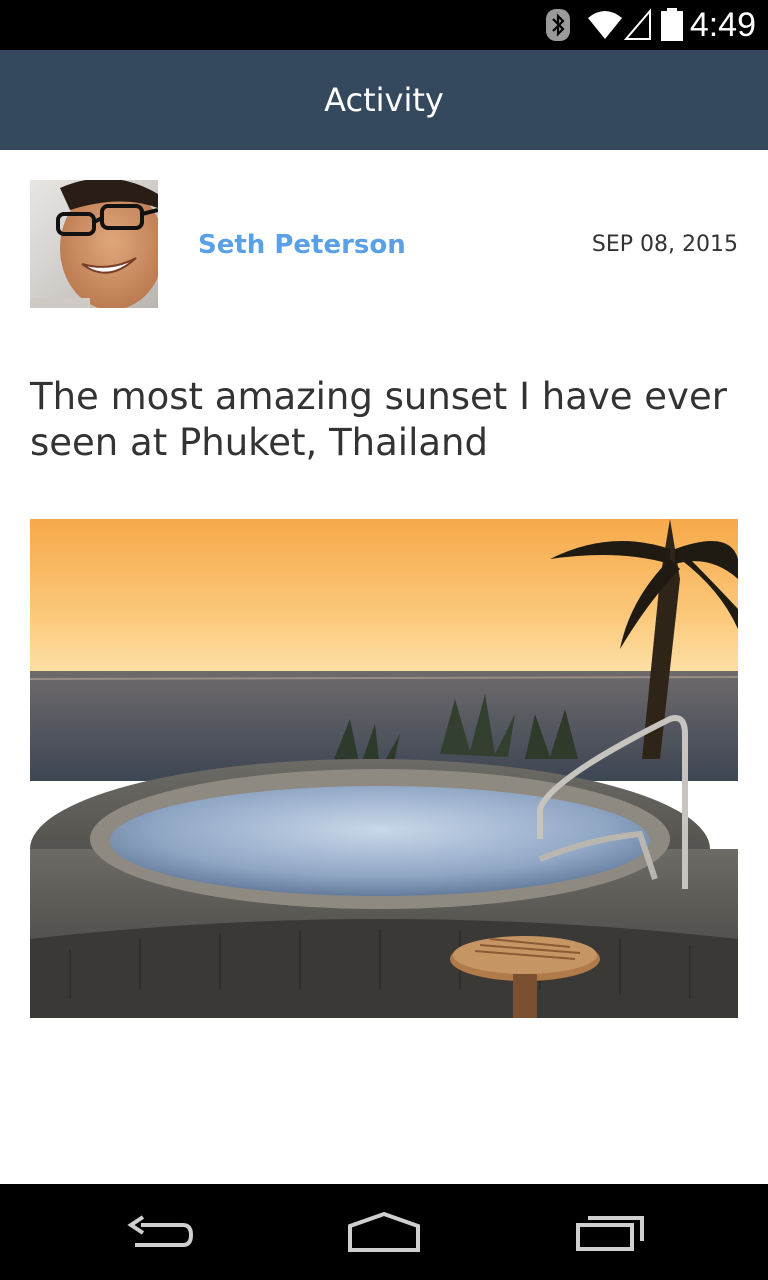  What do you see at coordinates (664, 244) in the screenshot?
I see `post-date: SEP 08, 2015` at bounding box center [664, 244].